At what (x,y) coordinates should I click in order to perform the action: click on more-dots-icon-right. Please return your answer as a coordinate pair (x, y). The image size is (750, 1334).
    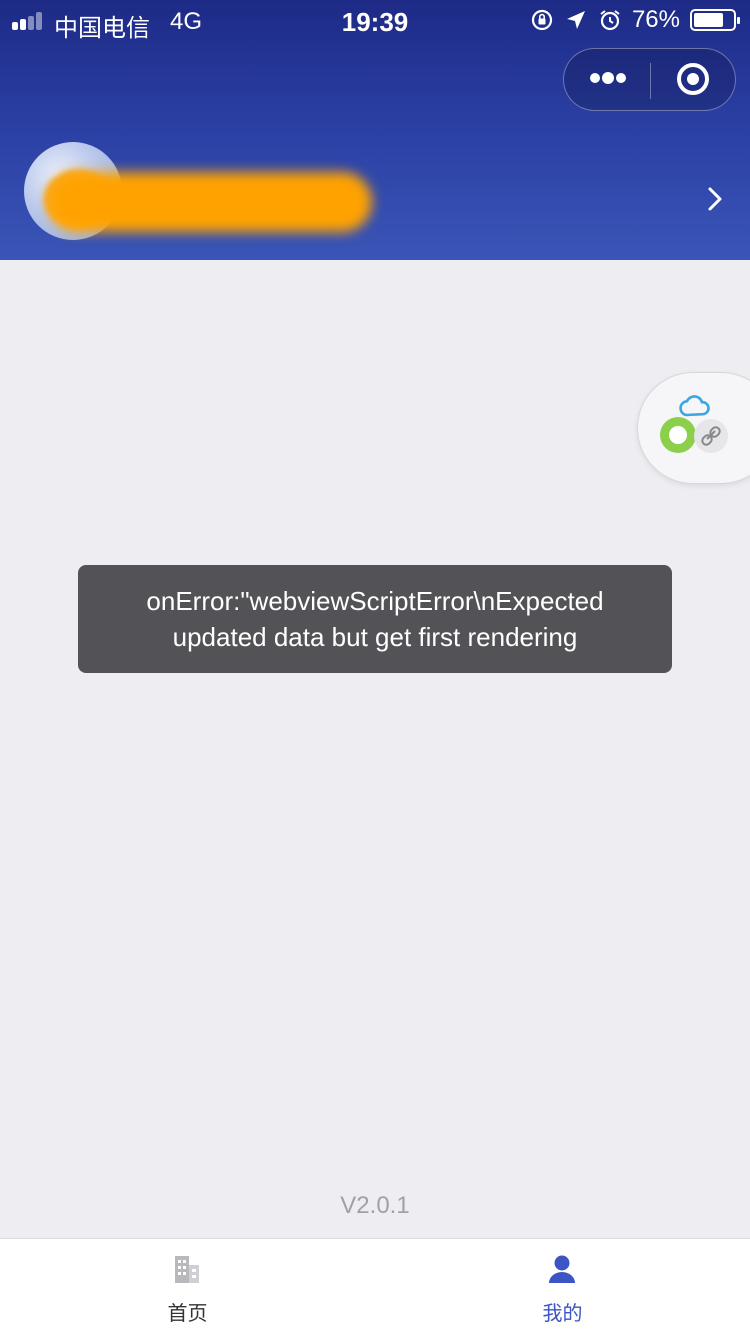
    Looking at the image, I should click on (621, 78).